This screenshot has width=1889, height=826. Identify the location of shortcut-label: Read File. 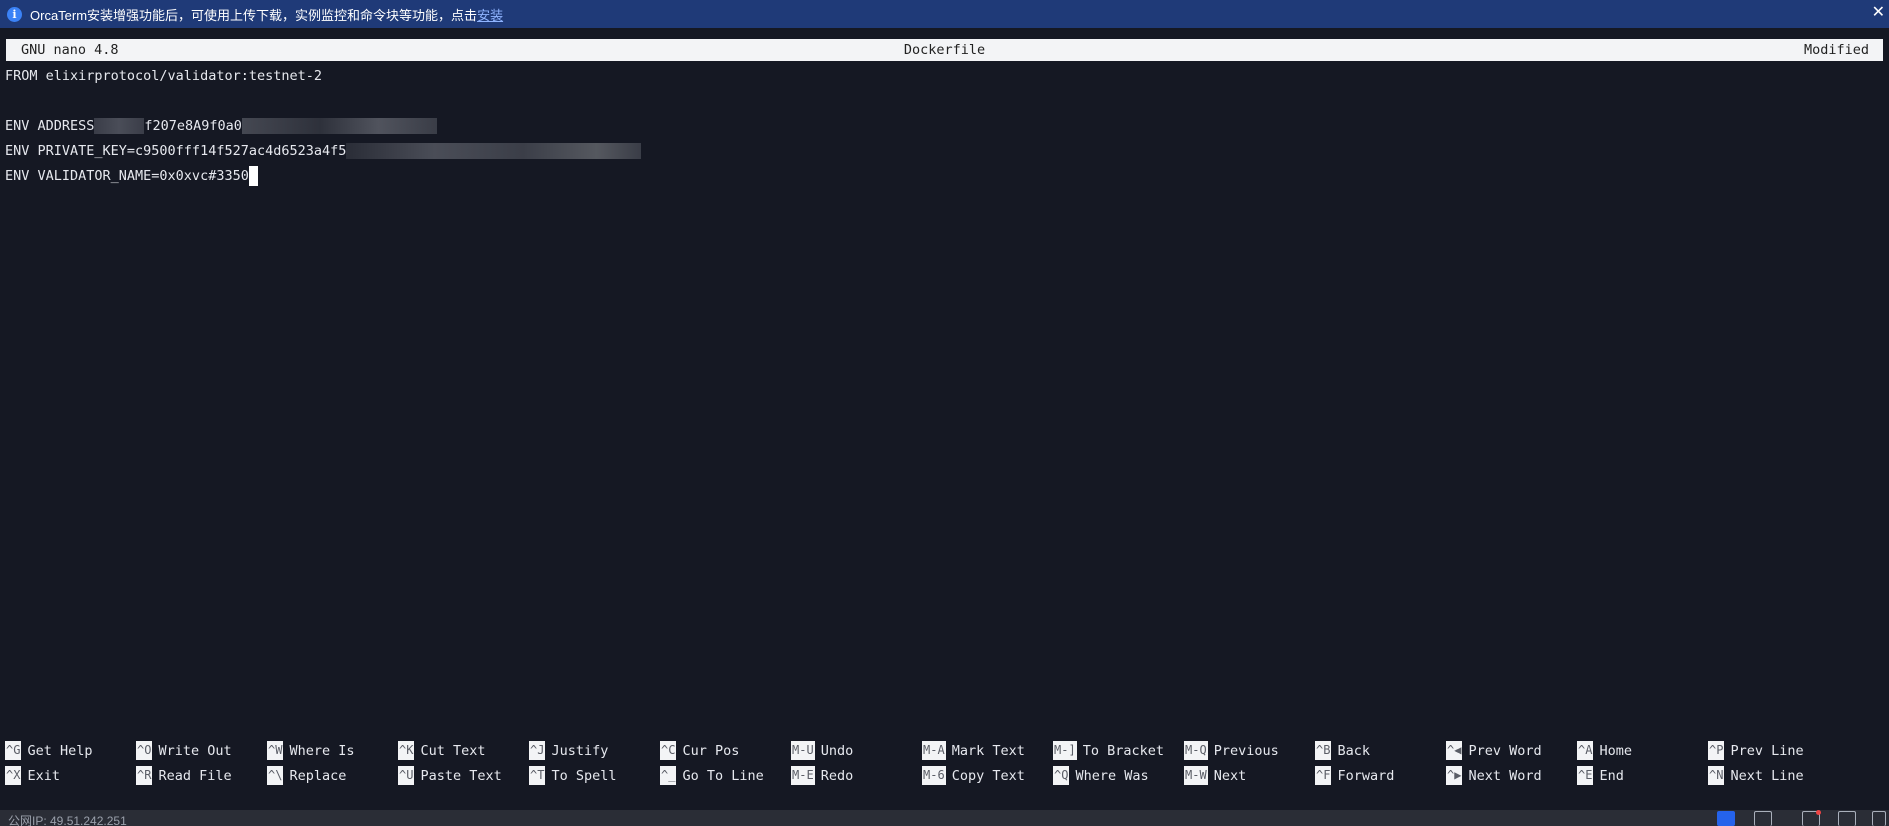
(195, 775).